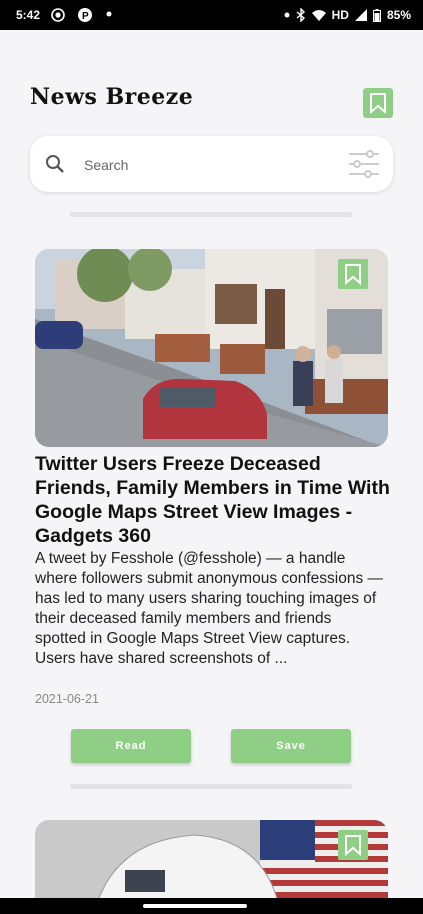 Image resolution: width=423 pixels, height=914 pixels. I want to click on wifi-icon, so click(318, 15).